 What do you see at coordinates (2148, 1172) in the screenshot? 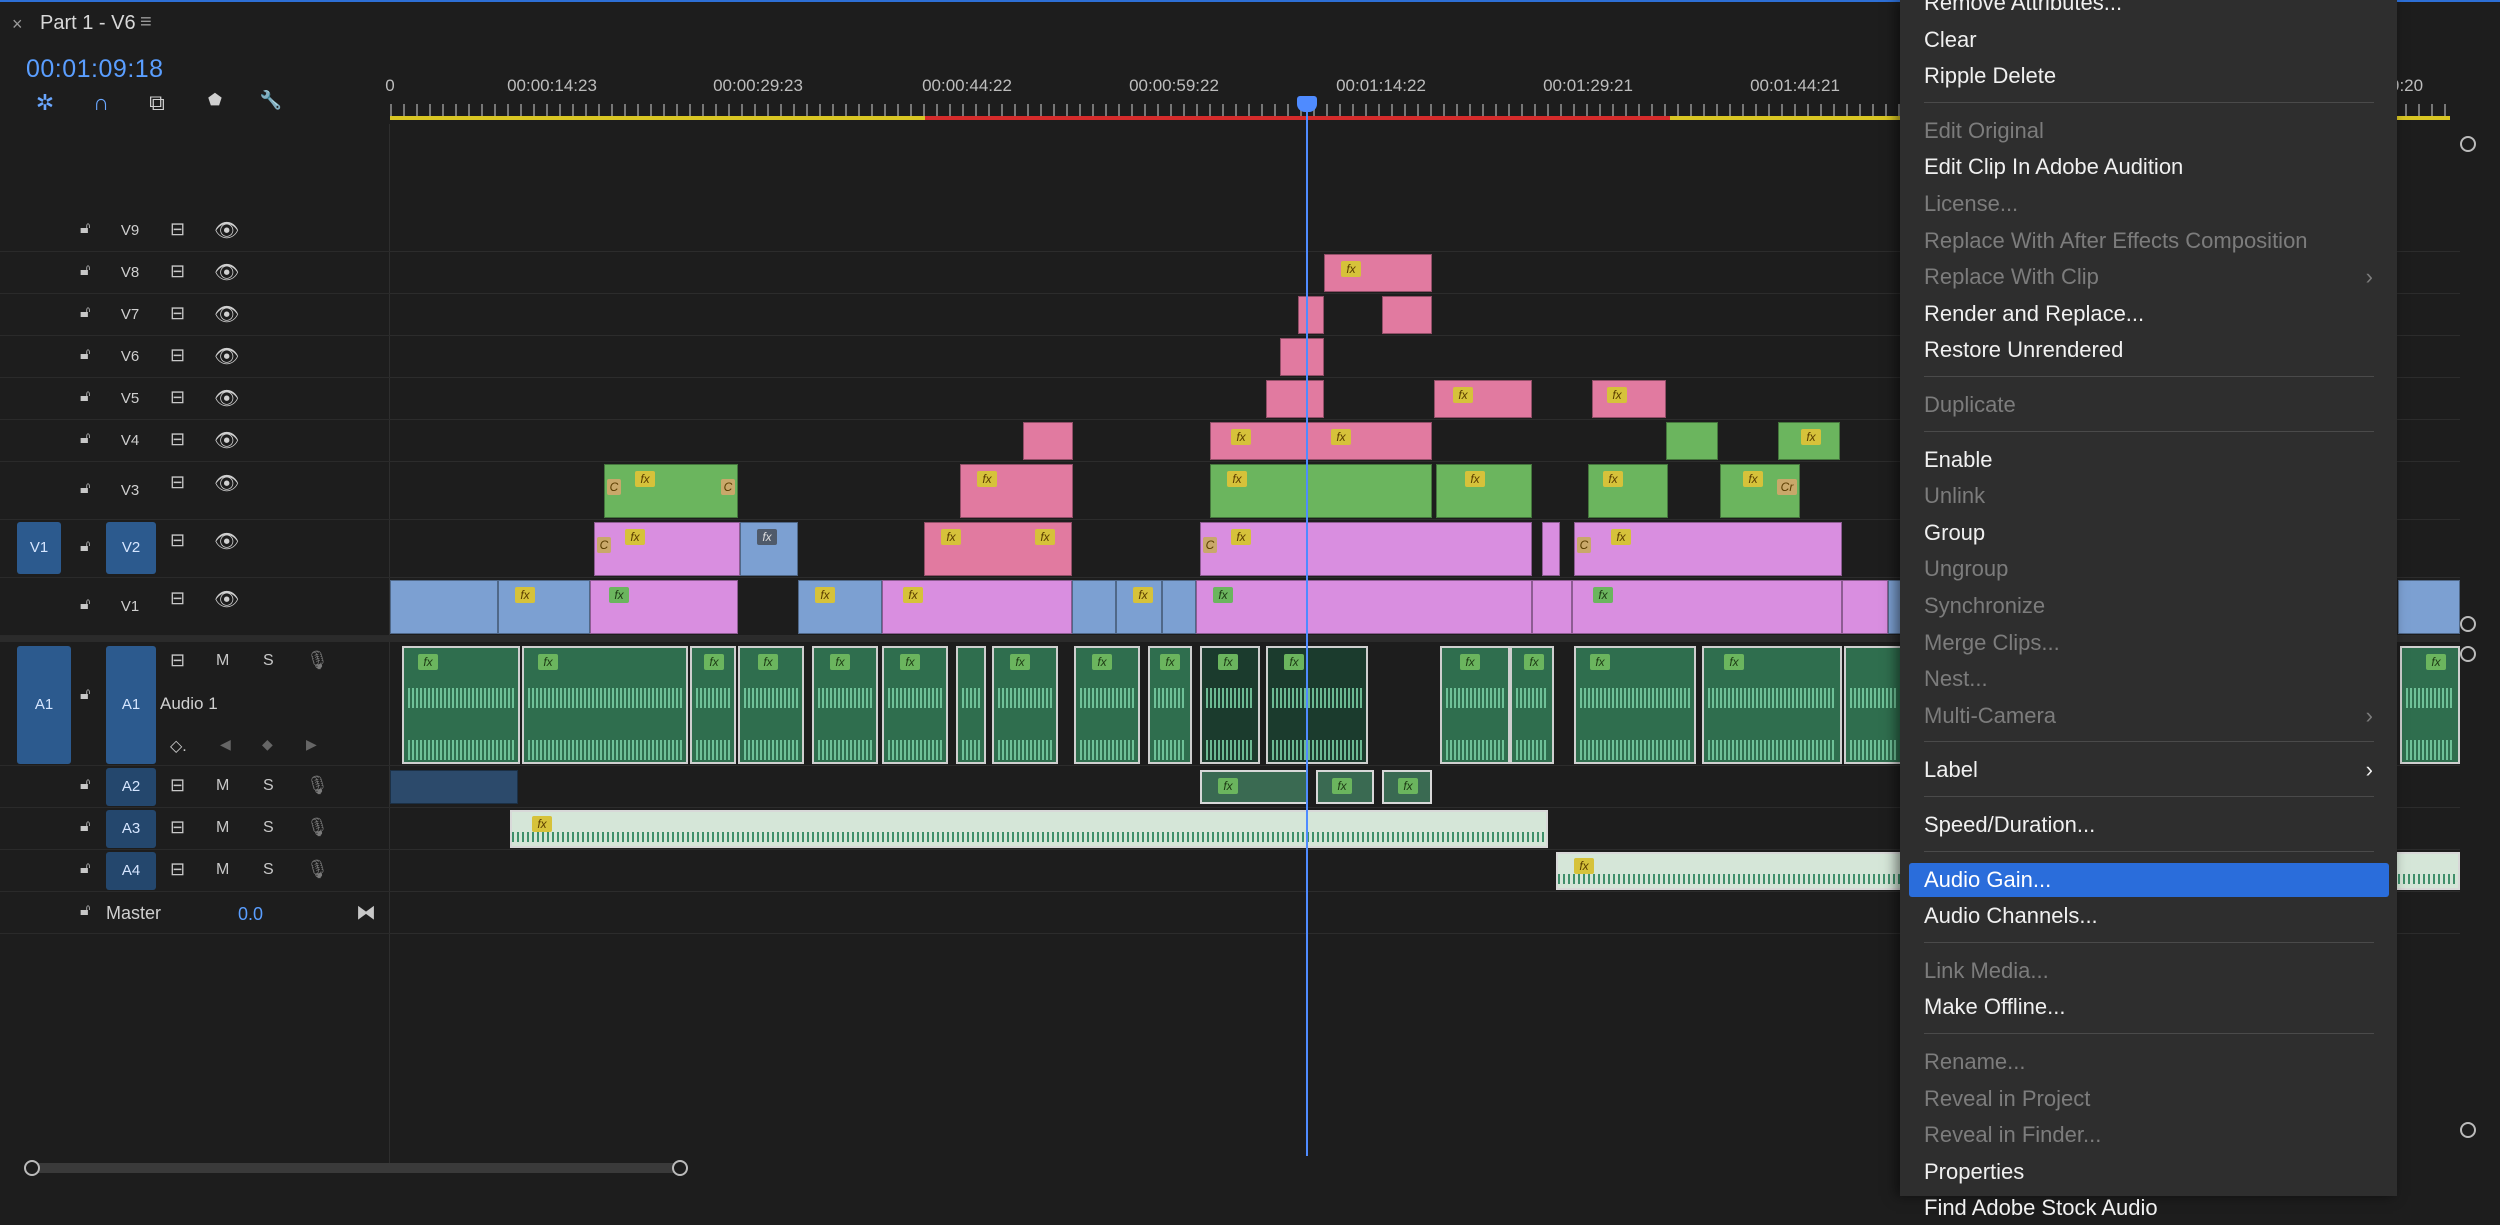
I see `menu-item-properties: Properties` at bounding box center [2148, 1172].